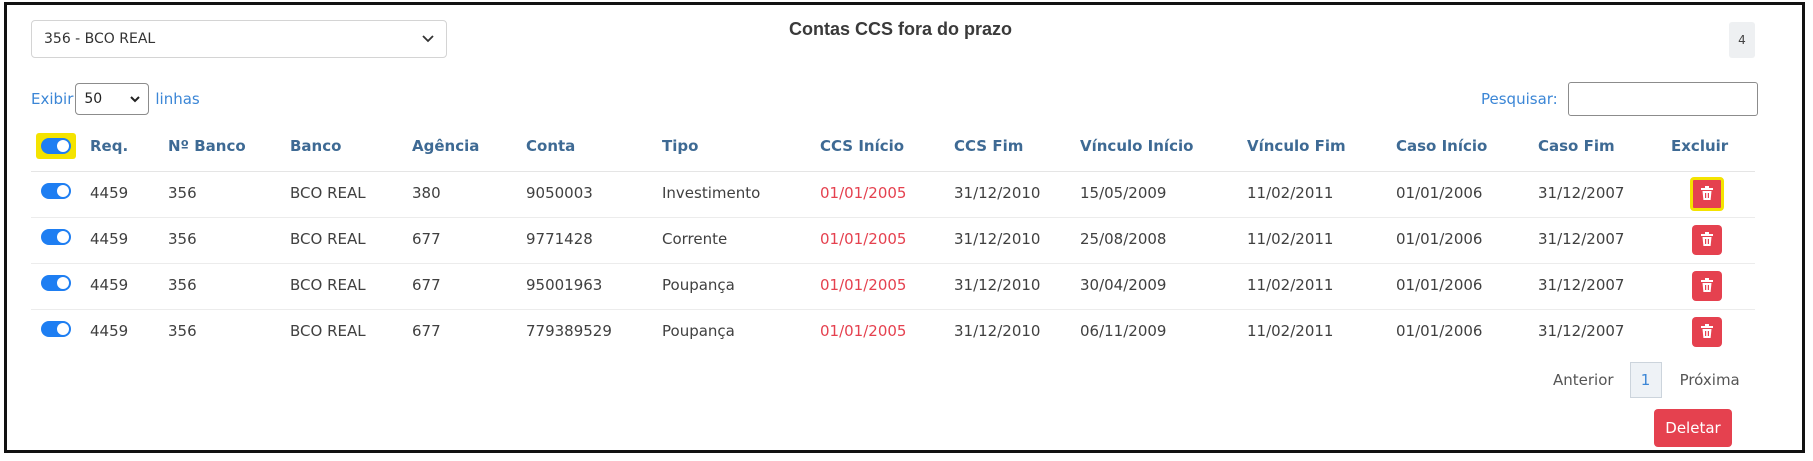  I want to click on count-badge: 4, so click(1742, 40).